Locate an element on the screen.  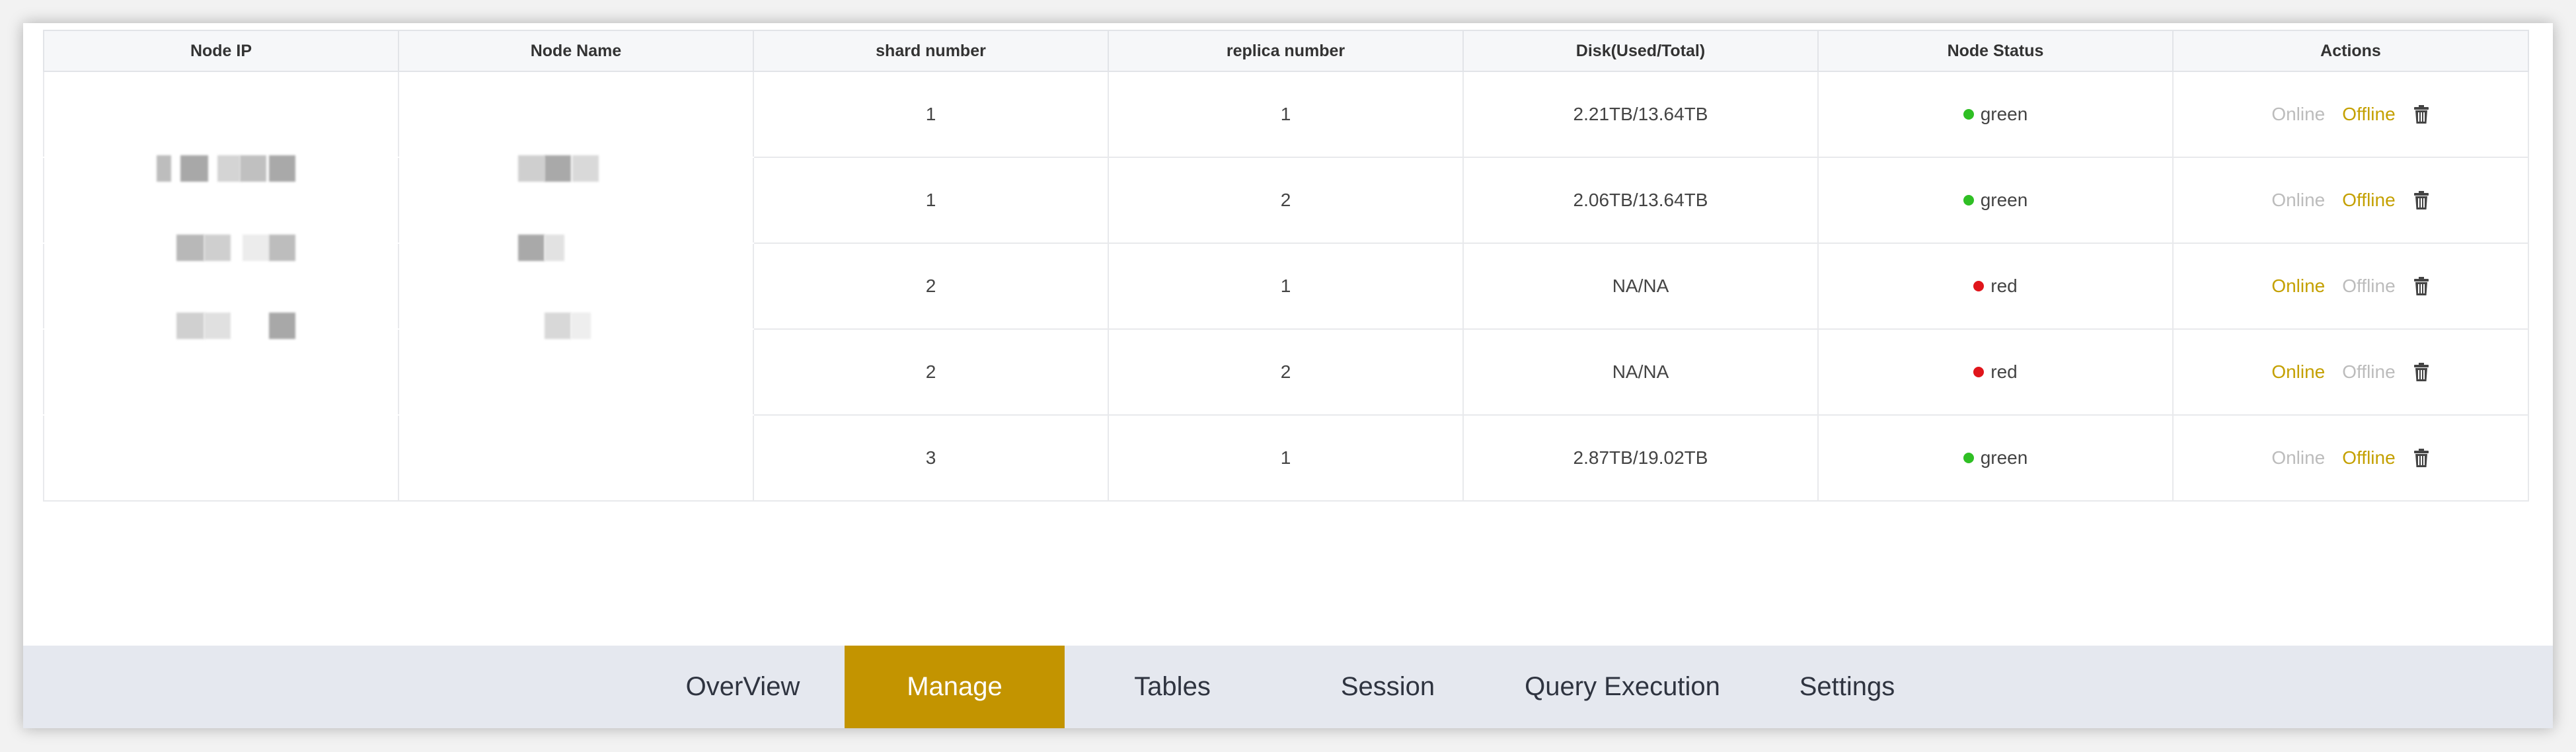
tab-settings: Settings is located at coordinates (1848, 687).